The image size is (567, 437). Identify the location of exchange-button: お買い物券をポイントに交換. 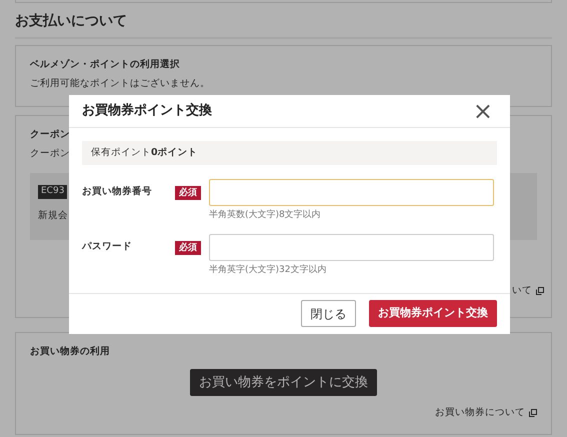
(283, 382).